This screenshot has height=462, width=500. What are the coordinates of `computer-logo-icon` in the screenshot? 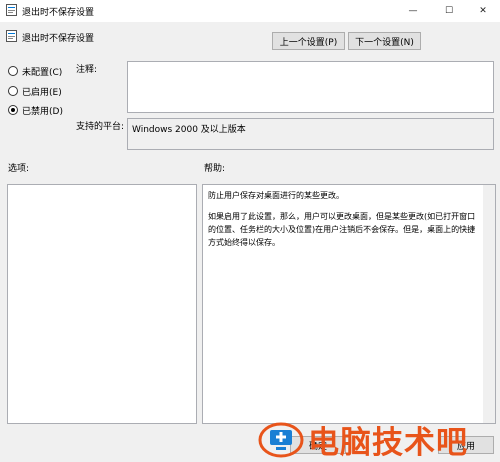 It's located at (281, 440).